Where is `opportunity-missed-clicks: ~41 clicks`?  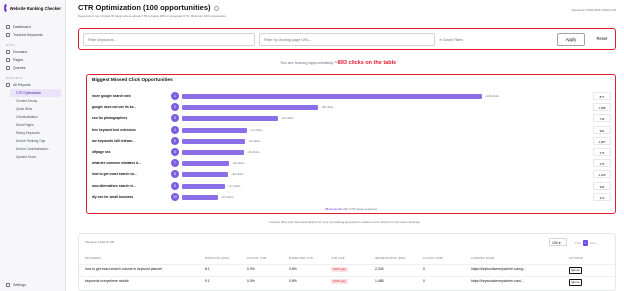 opportunity-missed-clicks: ~41 clicks is located at coordinates (256, 129).